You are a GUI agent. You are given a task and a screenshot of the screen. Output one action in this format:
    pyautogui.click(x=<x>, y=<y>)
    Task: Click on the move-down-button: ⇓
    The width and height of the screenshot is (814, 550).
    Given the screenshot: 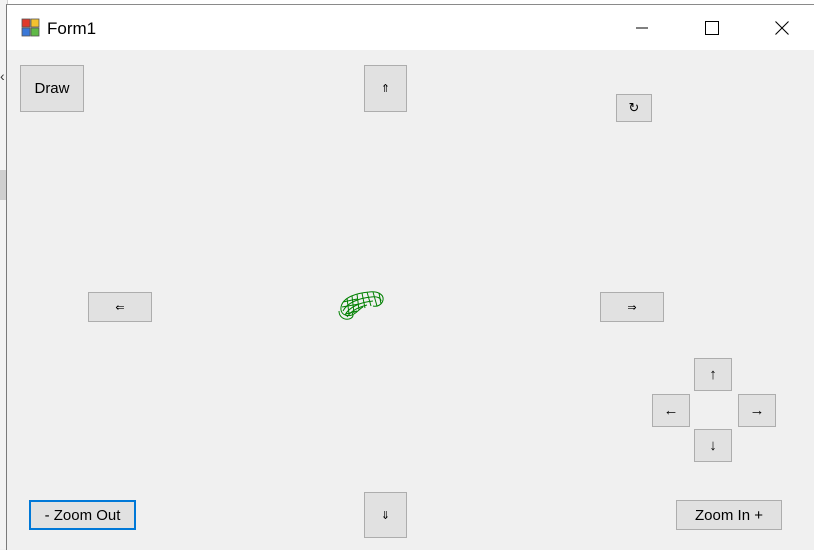 What is the action you would take?
    pyautogui.click(x=385, y=515)
    